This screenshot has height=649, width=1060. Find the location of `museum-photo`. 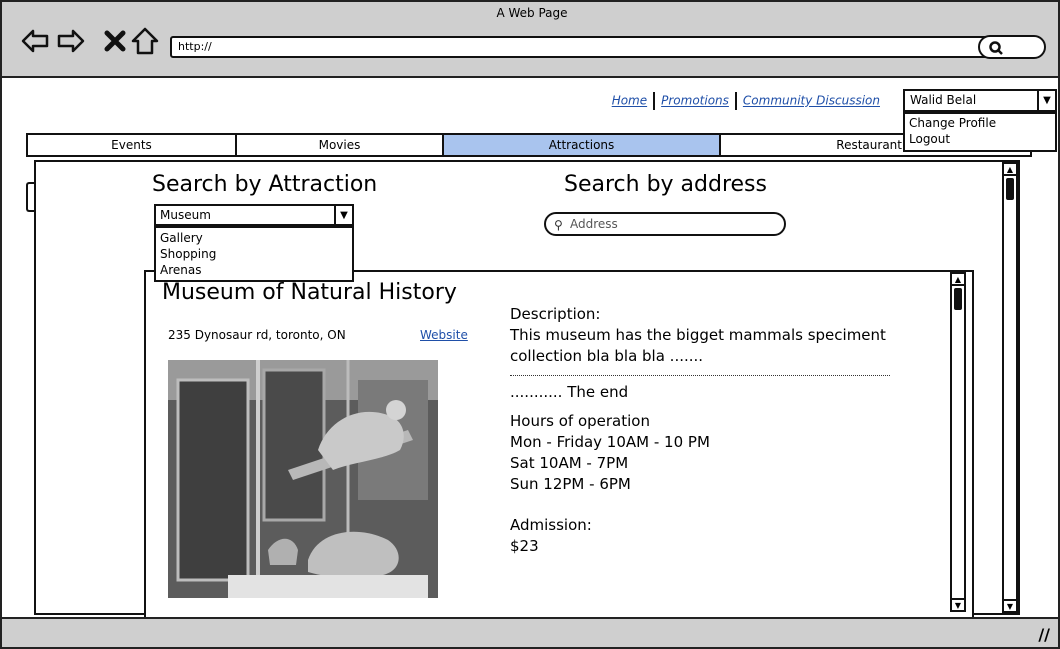

museum-photo is located at coordinates (303, 479).